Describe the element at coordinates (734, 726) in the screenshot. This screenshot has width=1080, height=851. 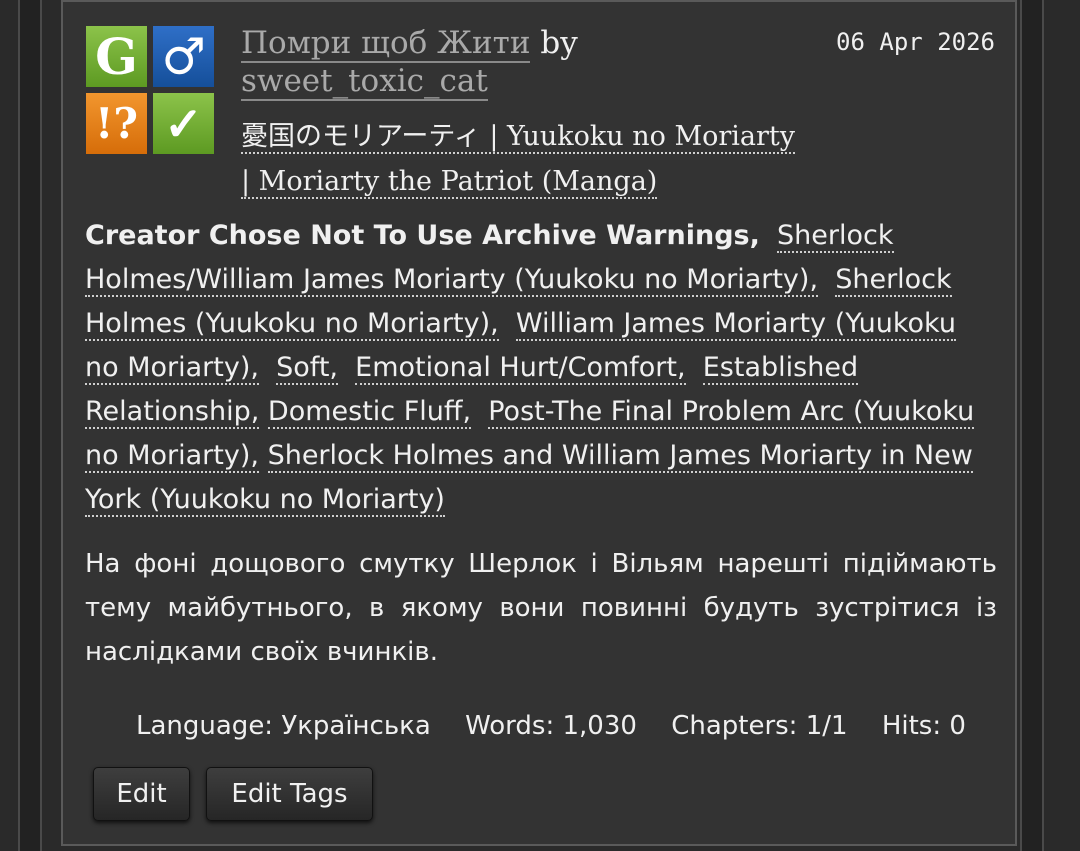
I see `chapters-label: Chapters:` at that location.